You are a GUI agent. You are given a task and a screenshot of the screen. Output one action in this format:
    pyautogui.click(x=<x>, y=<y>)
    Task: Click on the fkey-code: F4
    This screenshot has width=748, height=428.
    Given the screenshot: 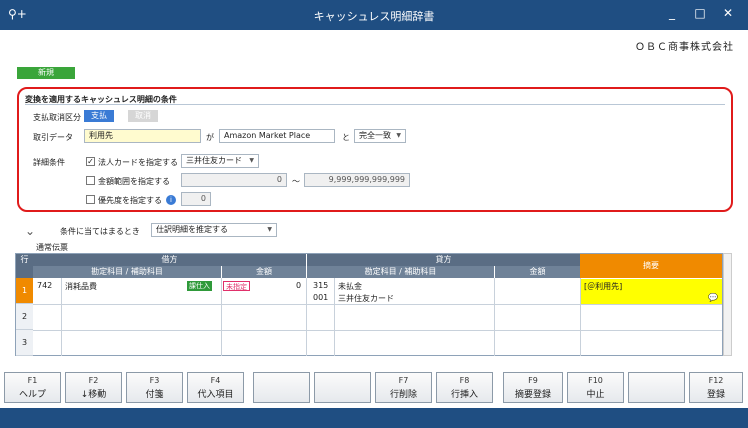 What is the action you would take?
    pyautogui.click(x=215, y=380)
    